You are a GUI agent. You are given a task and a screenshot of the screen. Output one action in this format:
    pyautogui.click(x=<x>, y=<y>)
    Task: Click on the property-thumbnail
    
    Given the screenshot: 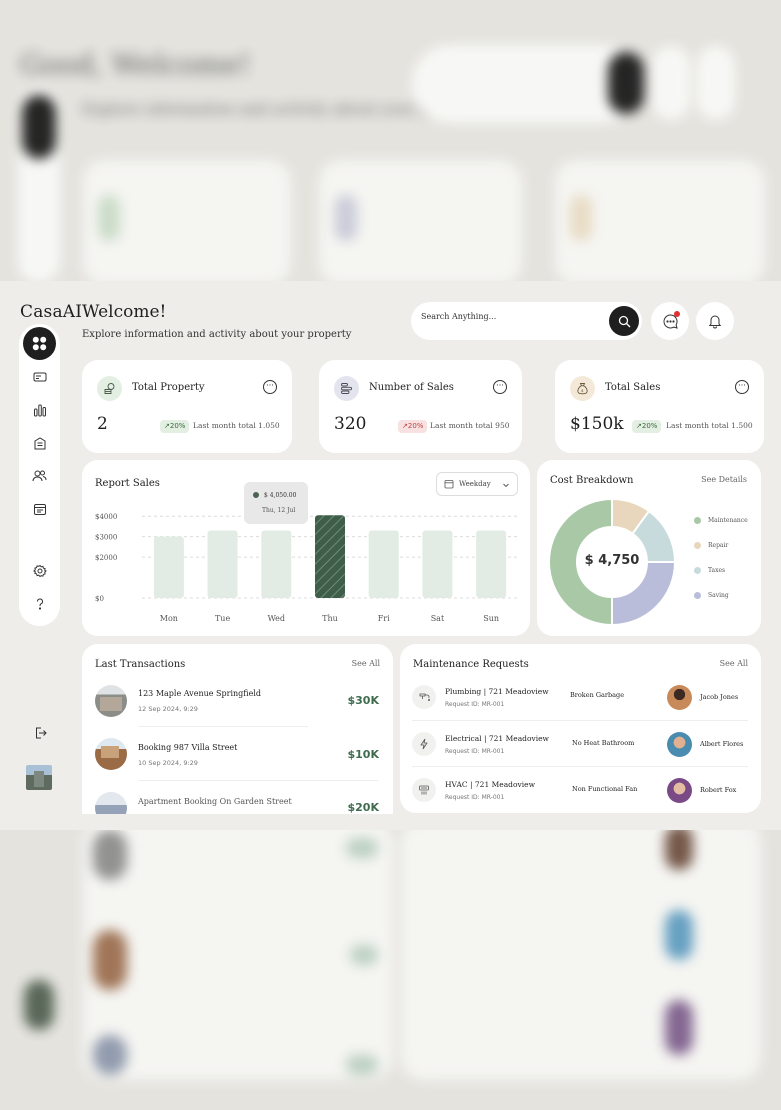 What is the action you would take?
    pyautogui.click(x=39, y=777)
    